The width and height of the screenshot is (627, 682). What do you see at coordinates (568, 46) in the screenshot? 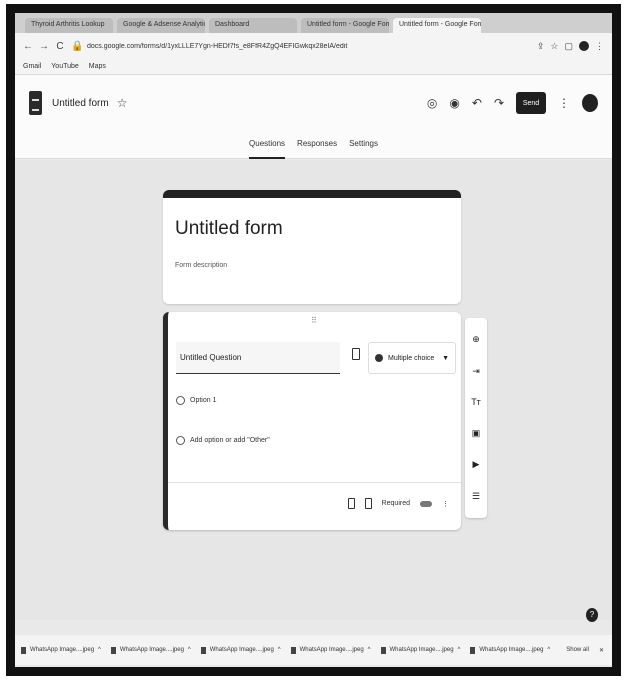
I see `window-icon: ▢` at bounding box center [568, 46].